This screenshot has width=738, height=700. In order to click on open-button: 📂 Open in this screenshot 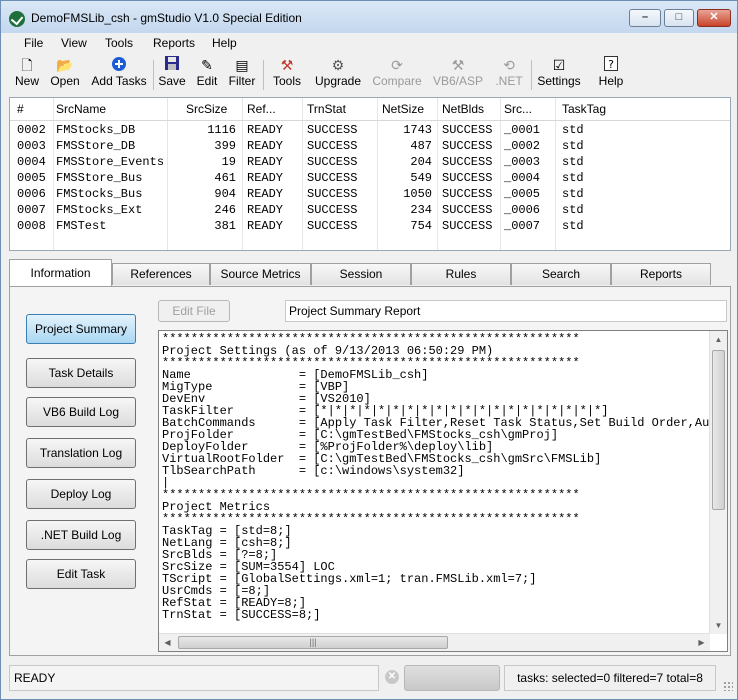, I will do `click(65, 74)`.